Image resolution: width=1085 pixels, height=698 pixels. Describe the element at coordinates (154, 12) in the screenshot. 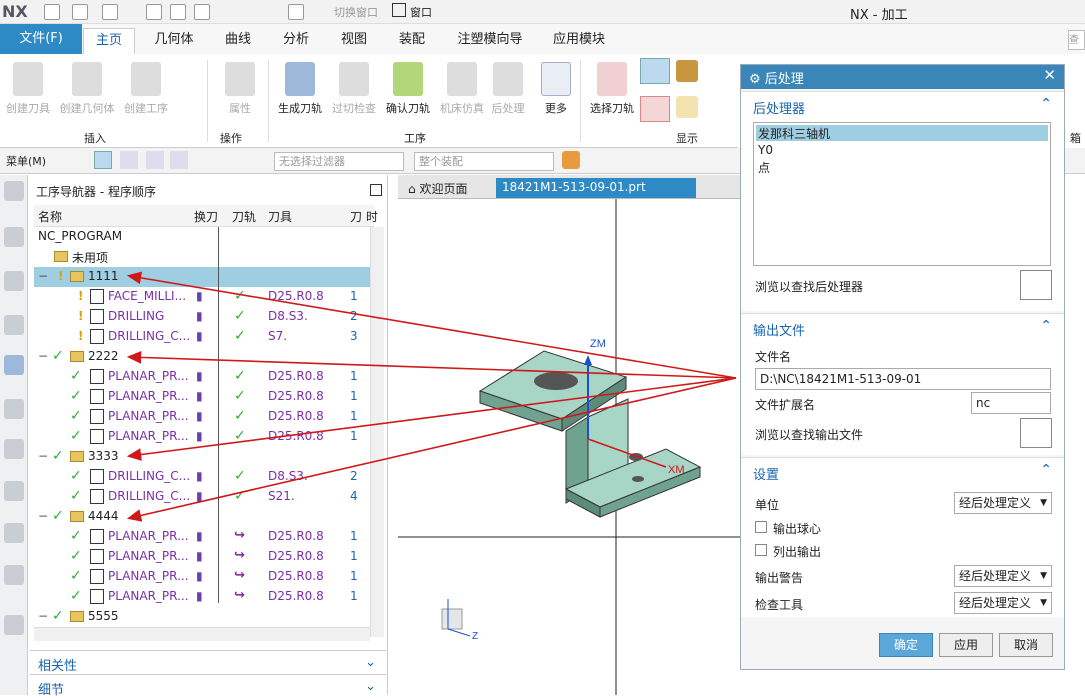

I see `cut-icon` at that location.